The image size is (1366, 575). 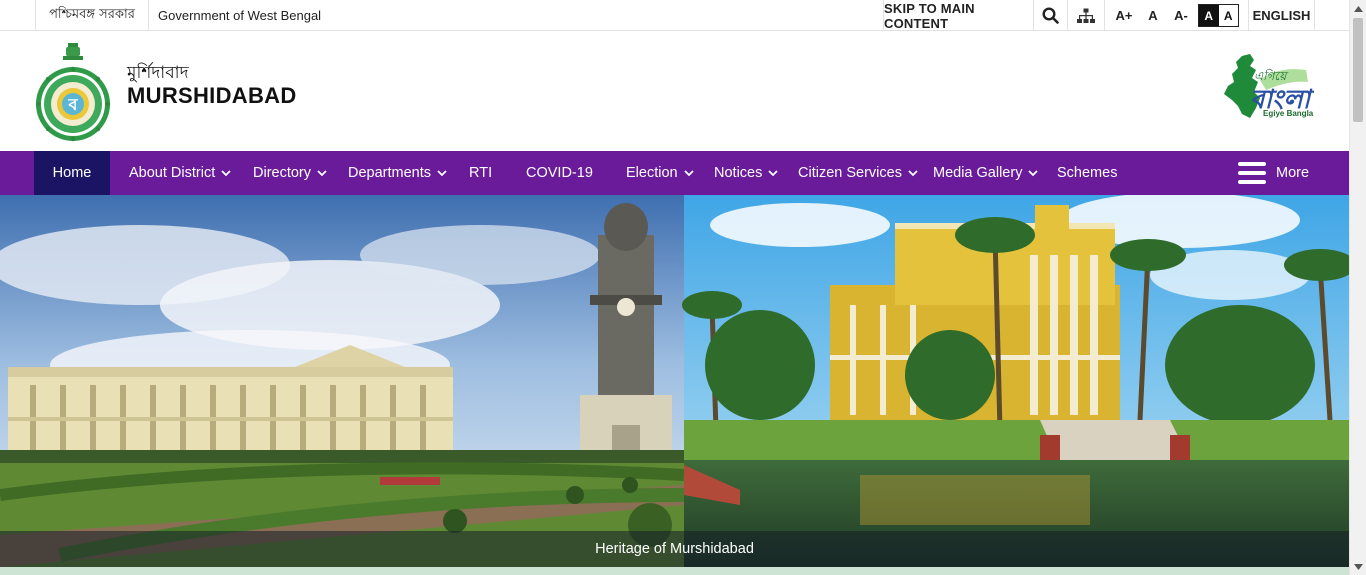 I want to click on nav-item-citizen-services: Citizen Services, so click(x=858, y=173).